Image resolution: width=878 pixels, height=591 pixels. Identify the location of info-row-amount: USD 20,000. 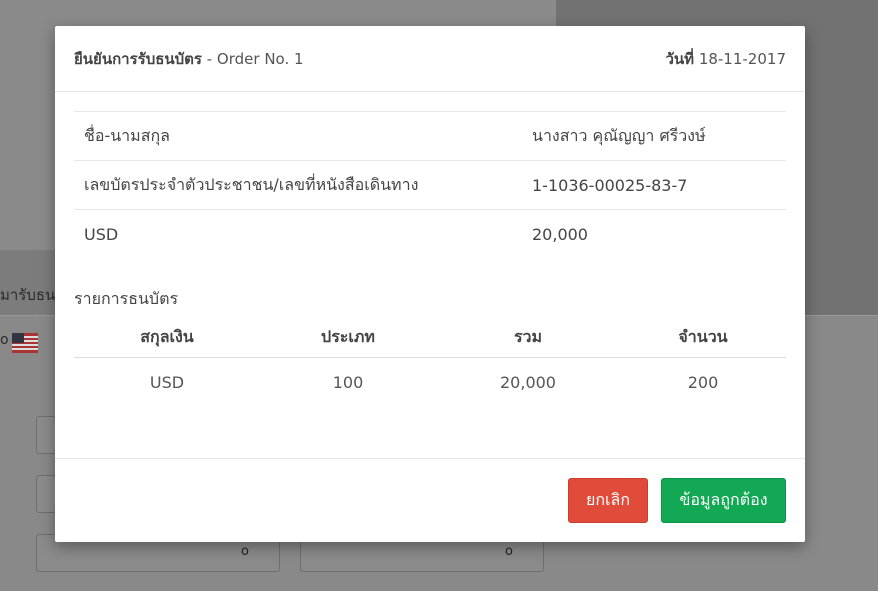
(430, 234).